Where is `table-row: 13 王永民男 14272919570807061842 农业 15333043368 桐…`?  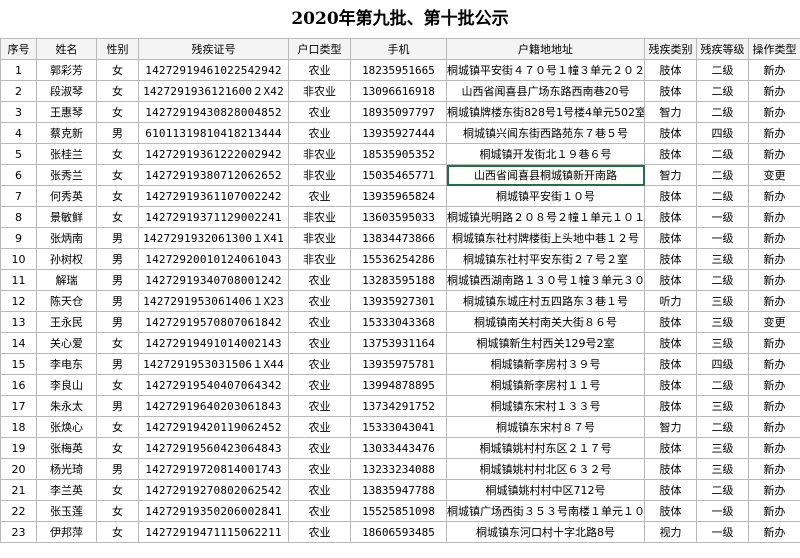
table-row: 13 王永民男 14272919570807061842 农业 15333043368 桐… is located at coordinates (400, 322).